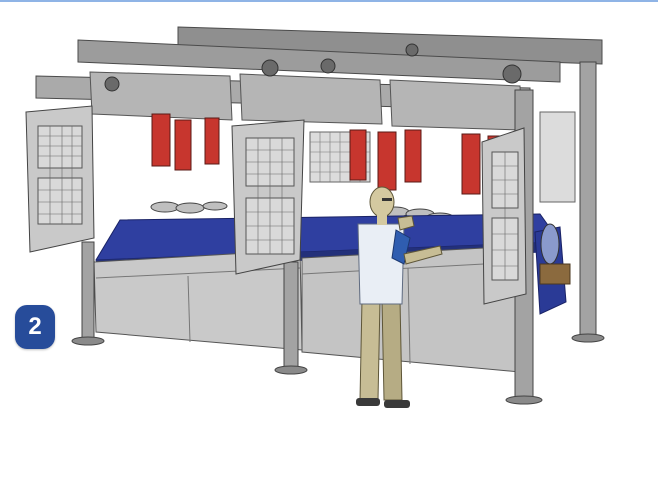 This screenshot has height=496, width=658. Describe the element at coordinates (60, 179) in the screenshot. I see `left-guard-door` at that location.